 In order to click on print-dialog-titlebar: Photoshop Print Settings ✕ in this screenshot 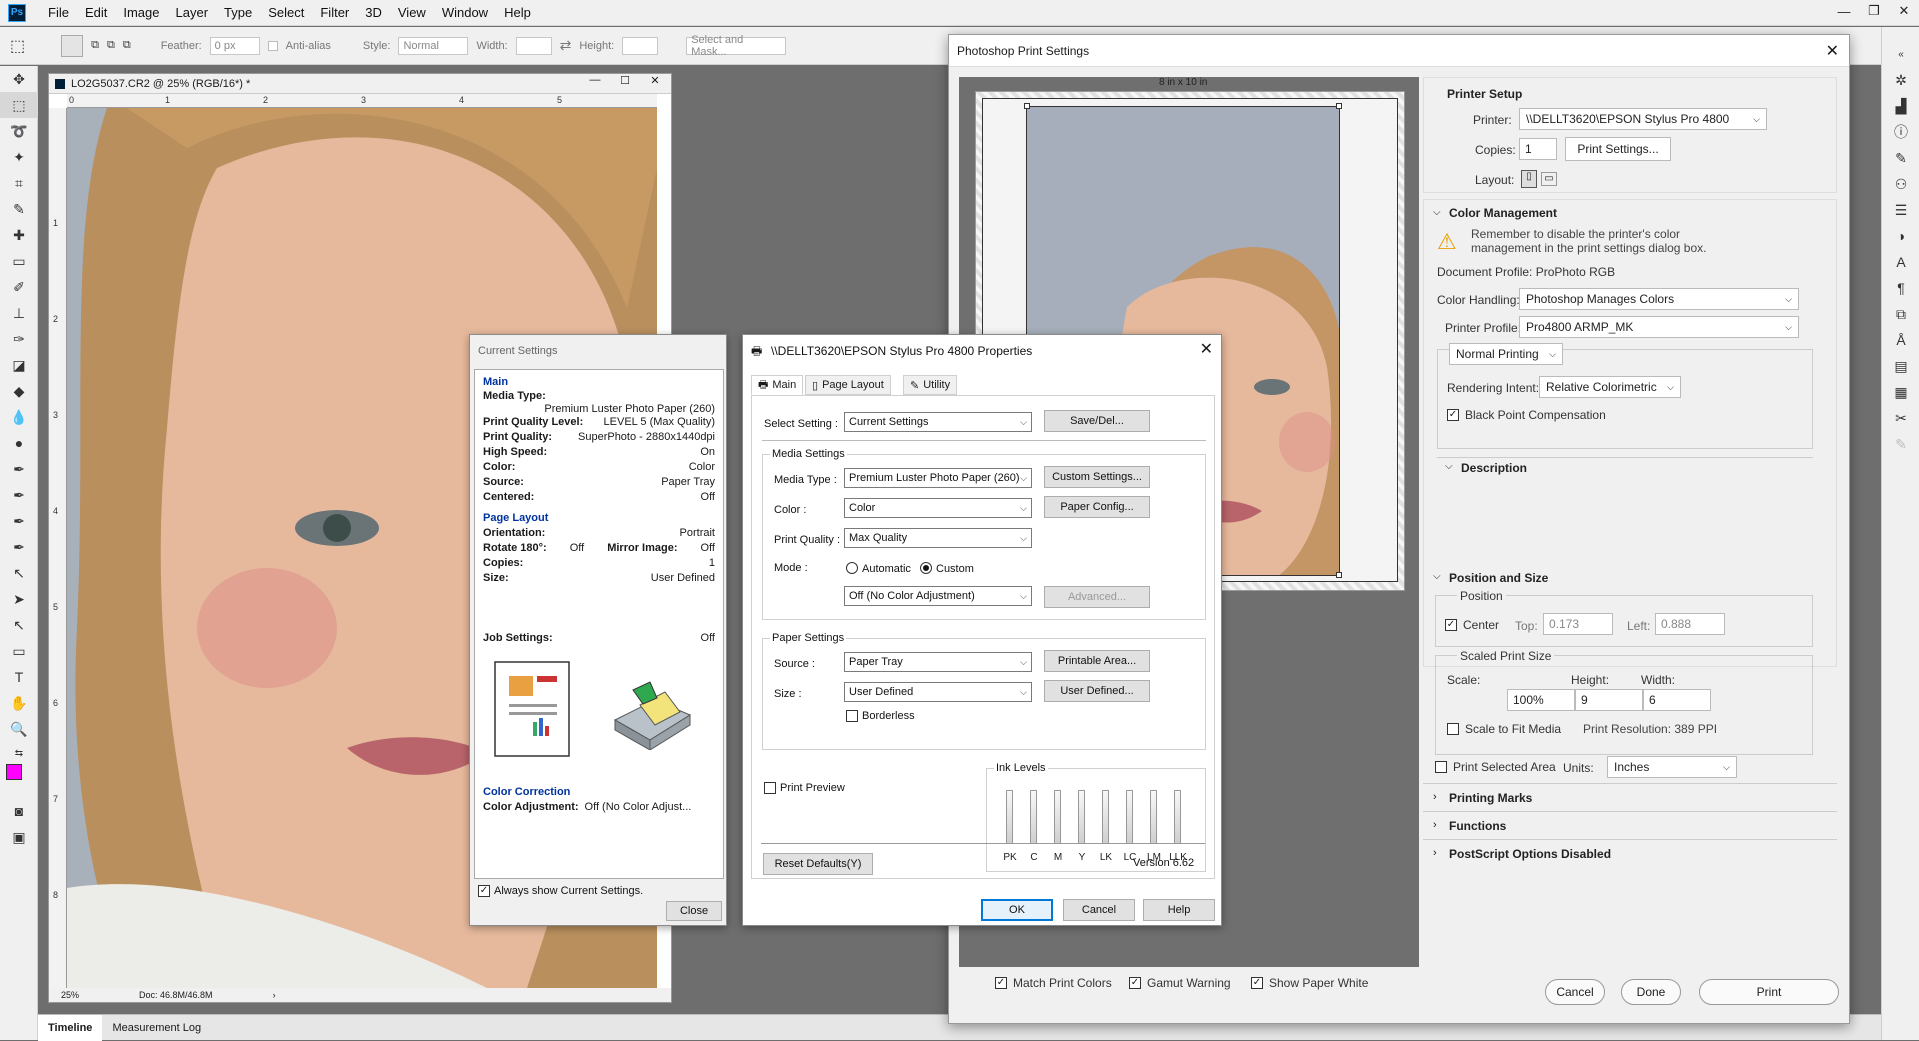, I will do `click(1399, 51)`.